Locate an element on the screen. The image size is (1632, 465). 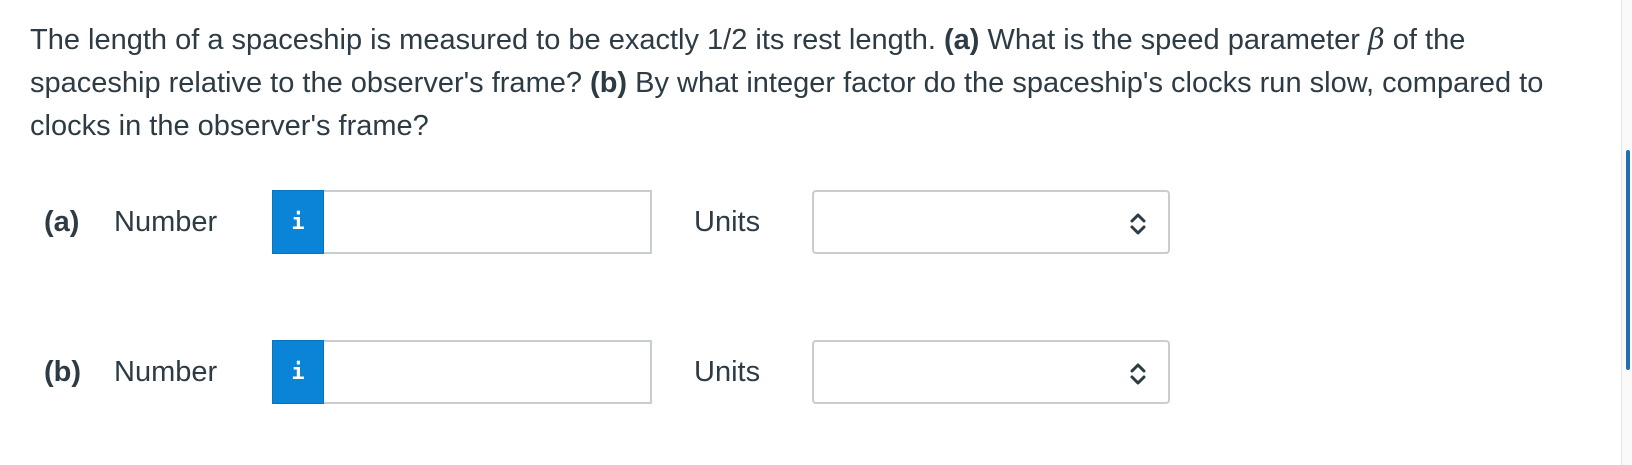
question-part-a-text-1: What is the speed parameter is located at coordinates (1173, 40).